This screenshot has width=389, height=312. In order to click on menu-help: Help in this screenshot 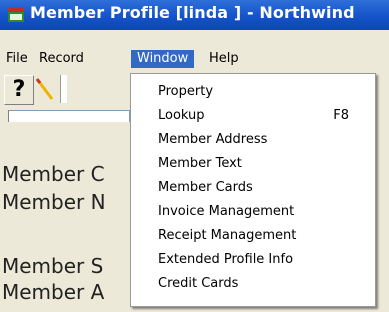, I will do `click(224, 59)`.